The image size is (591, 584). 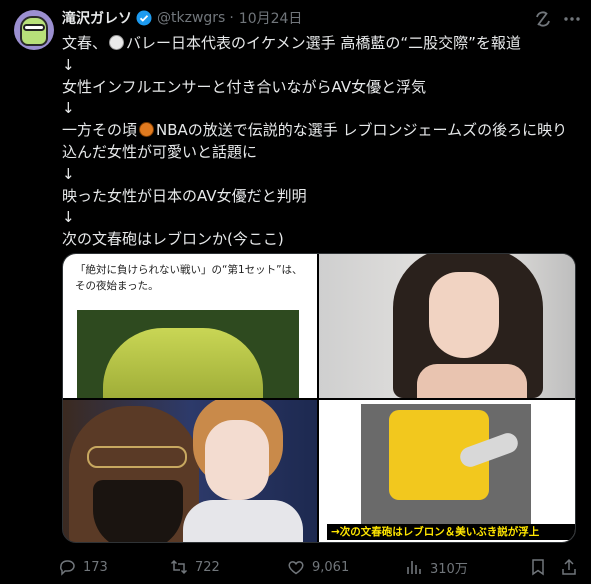 I want to click on heart-icon, so click(x=296, y=568).